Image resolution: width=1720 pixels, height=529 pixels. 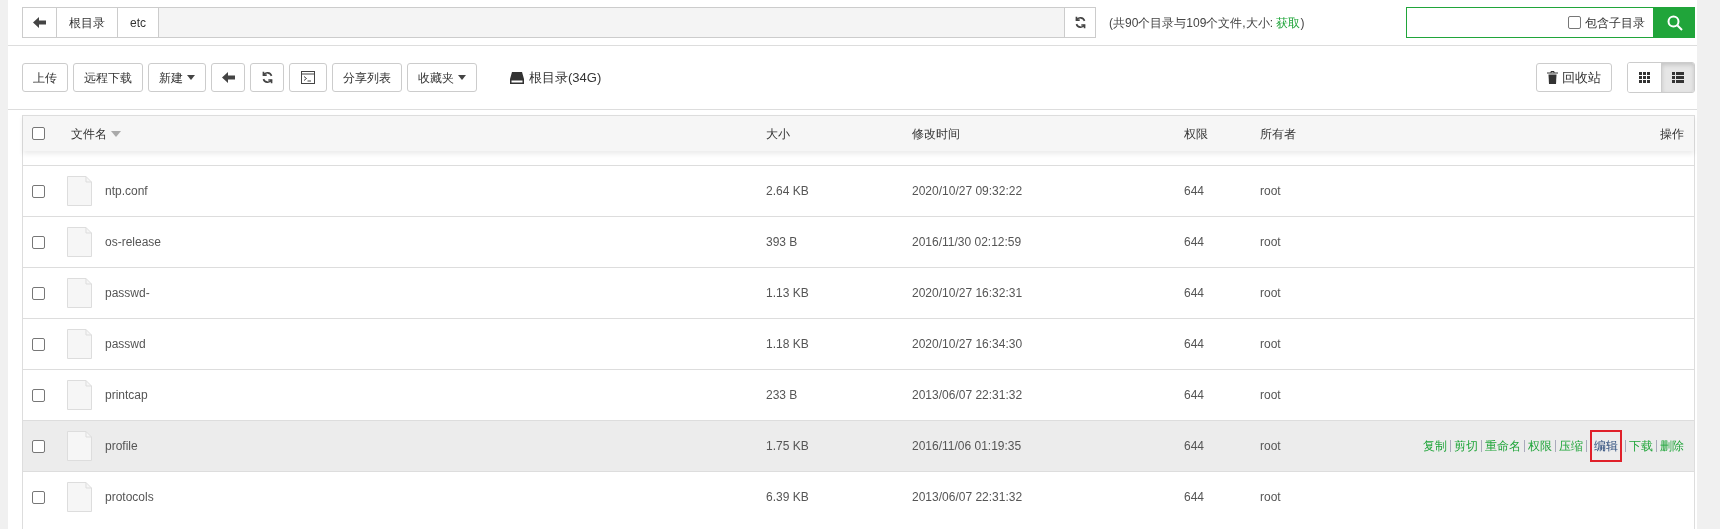 I want to click on file-size: 1.75 KB, so click(x=787, y=446).